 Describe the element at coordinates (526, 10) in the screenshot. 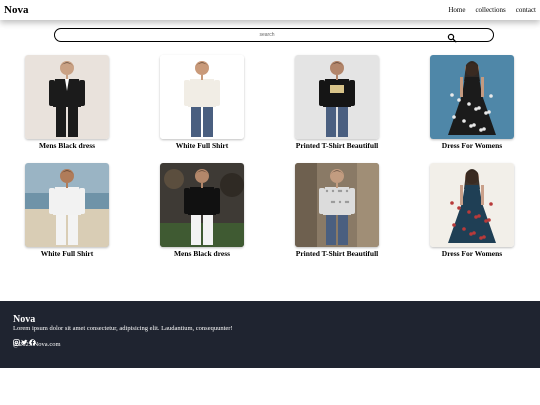

I see `nav-contact-link: contact` at that location.